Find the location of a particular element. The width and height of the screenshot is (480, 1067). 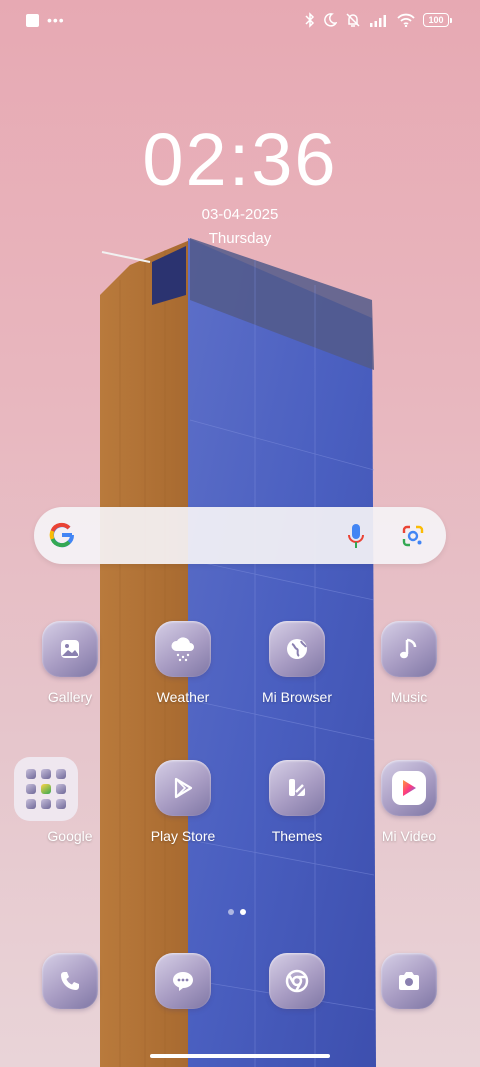

music-note-icon is located at coordinates (409, 649).